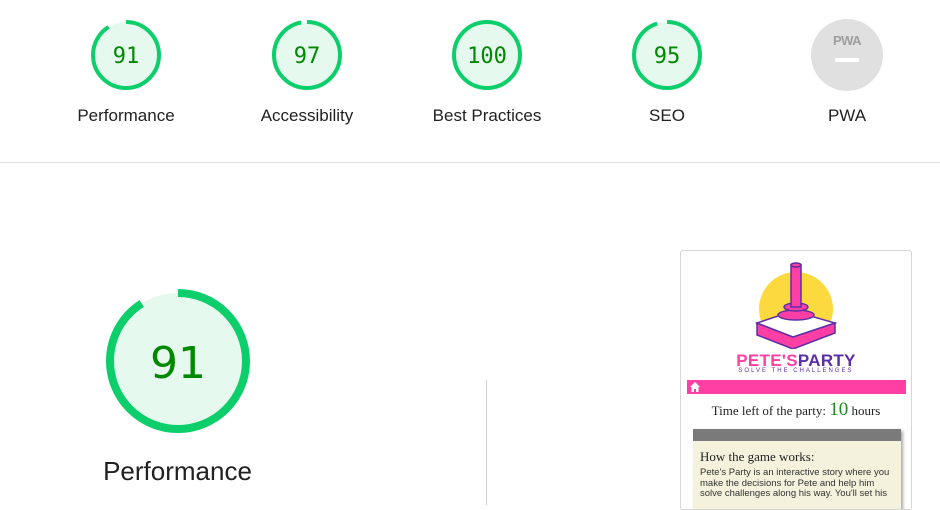  I want to click on time-left-row: Time left of the party: 10 hours, so click(796, 410).